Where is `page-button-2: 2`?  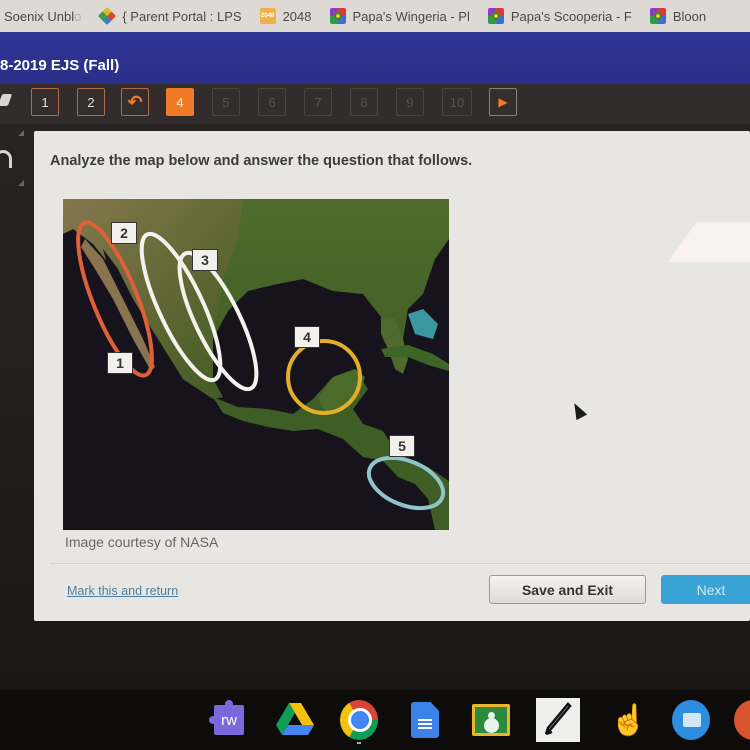
page-button-2: 2 is located at coordinates (91, 102).